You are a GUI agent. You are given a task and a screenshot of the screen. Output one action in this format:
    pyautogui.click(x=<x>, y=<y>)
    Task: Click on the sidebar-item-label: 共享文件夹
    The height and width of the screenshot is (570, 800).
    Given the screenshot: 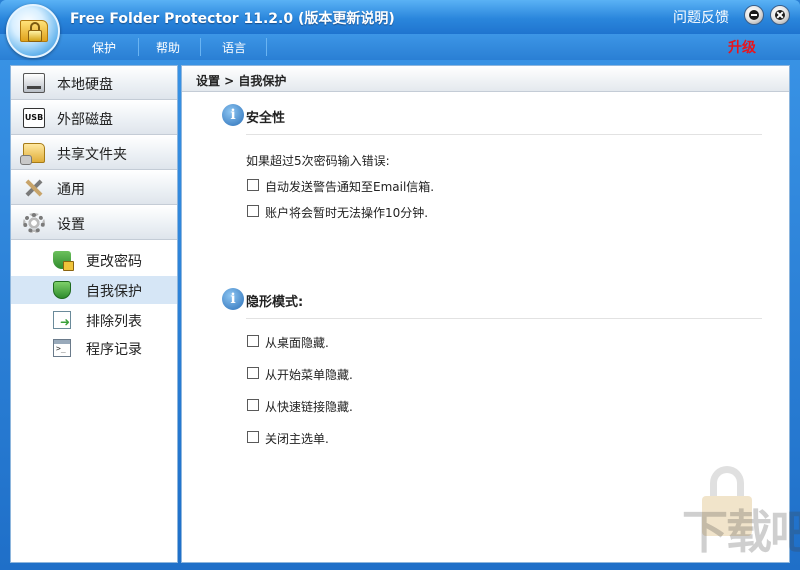 What is the action you would take?
    pyautogui.click(x=92, y=155)
    